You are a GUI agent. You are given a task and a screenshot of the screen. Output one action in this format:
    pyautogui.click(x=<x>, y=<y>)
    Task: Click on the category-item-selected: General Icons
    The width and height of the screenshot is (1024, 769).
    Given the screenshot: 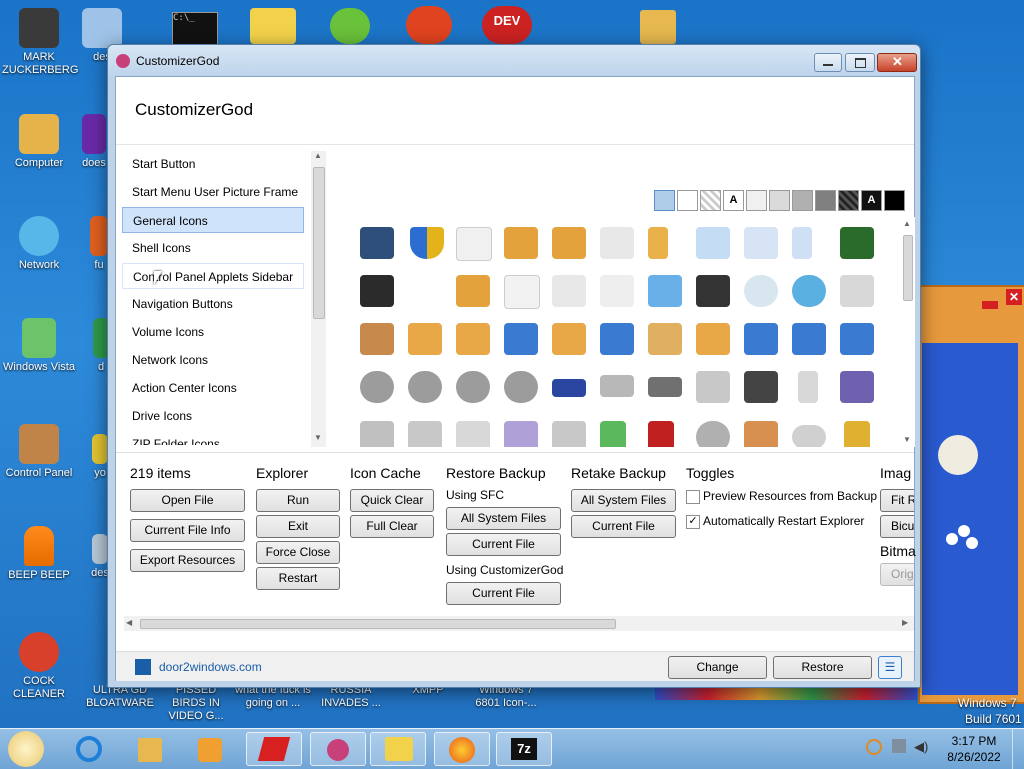 What is the action you would take?
    pyautogui.click(x=213, y=220)
    